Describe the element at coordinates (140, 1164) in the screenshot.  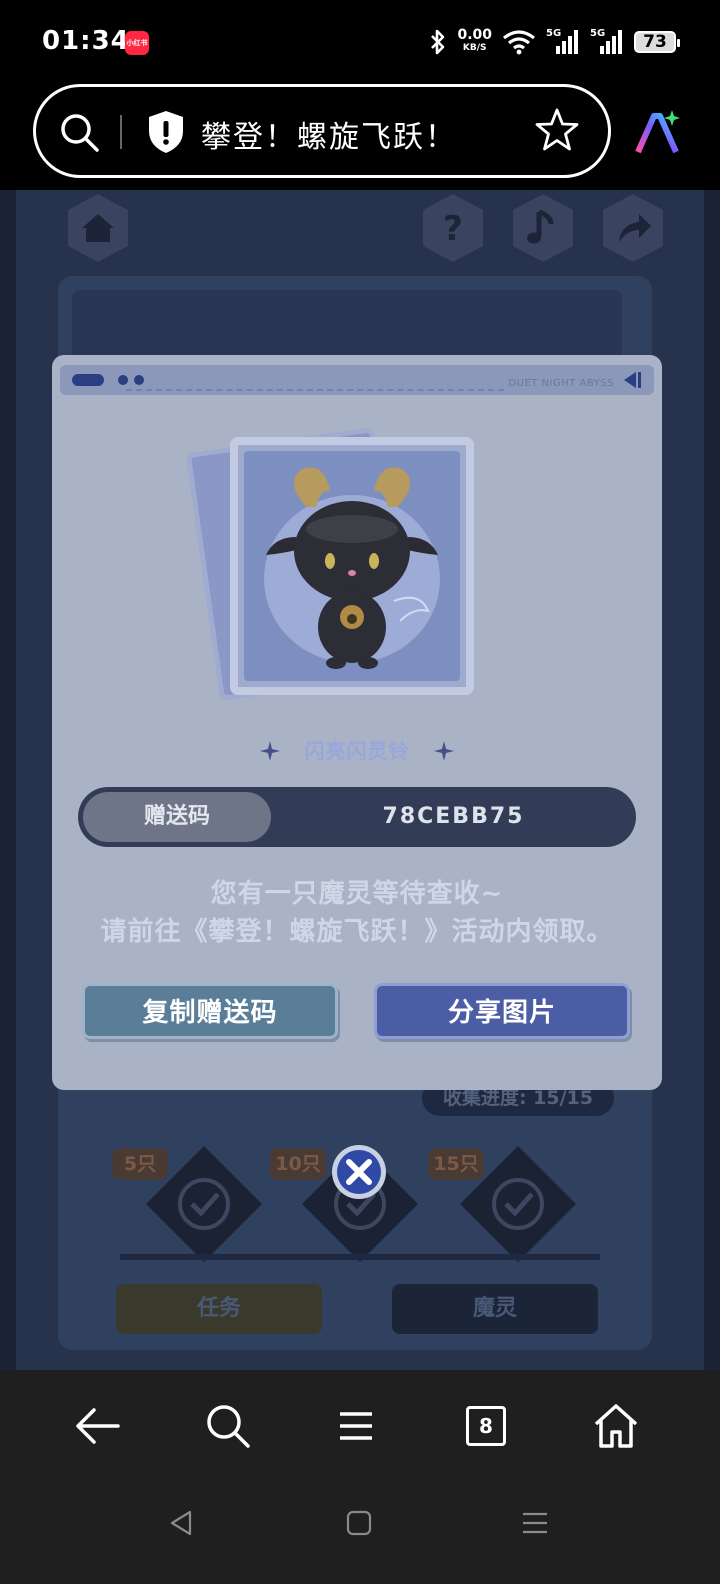
I see `milestone-label-1: 5只` at that location.